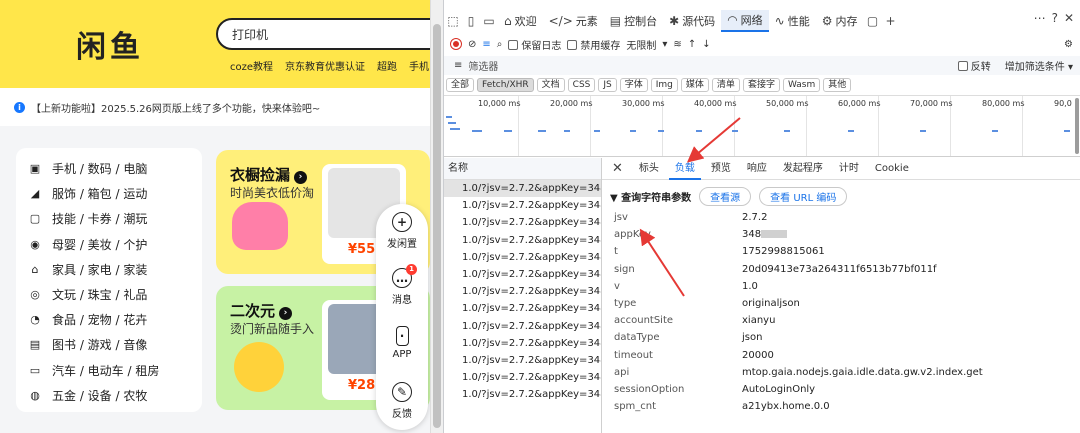  I want to click on request-list-header: 名称, so click(522, 169).